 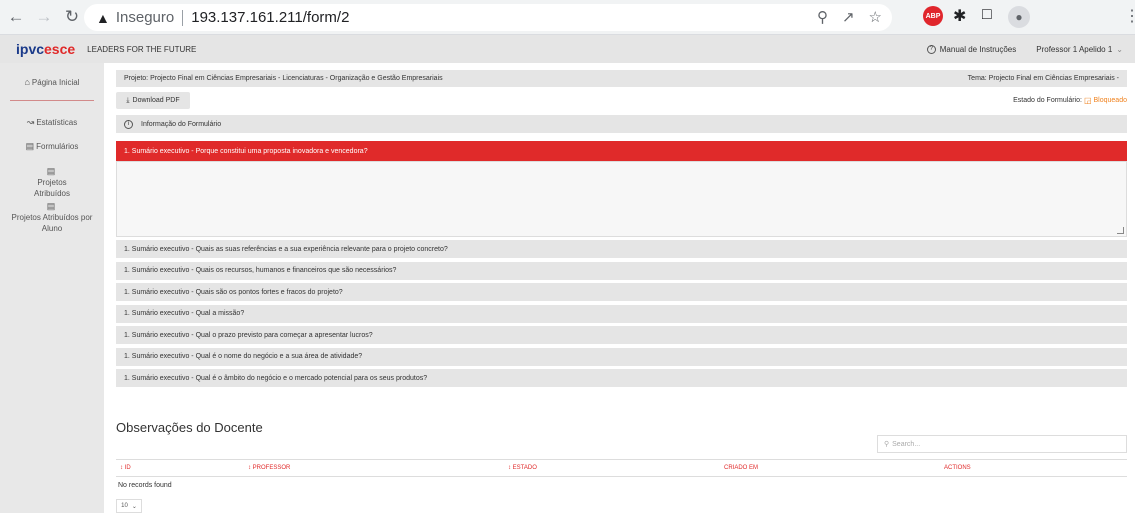 I want to click on chart-icon: ↝, so click(x=30, y=122).